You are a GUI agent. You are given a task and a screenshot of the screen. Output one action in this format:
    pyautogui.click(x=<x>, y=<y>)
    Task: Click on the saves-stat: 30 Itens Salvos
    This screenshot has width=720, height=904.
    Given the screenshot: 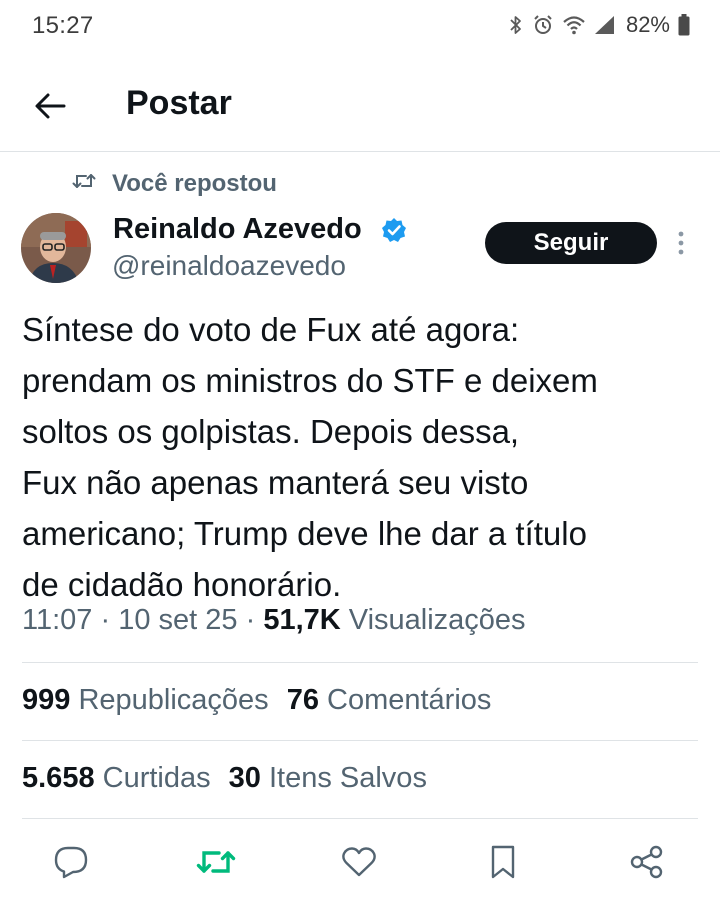 What is the action you would take?
    pyautogui.click(x=328, y=778)
    